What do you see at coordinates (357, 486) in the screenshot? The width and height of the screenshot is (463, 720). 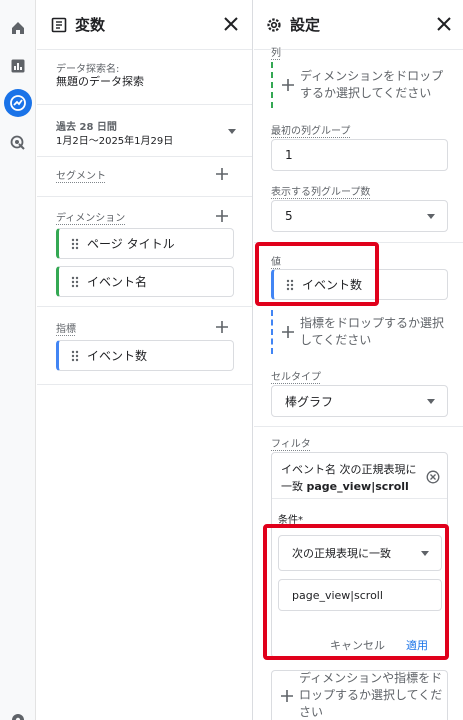 I see `filter-chip-value: page_view|scroll` at bounding box center [357, 486].